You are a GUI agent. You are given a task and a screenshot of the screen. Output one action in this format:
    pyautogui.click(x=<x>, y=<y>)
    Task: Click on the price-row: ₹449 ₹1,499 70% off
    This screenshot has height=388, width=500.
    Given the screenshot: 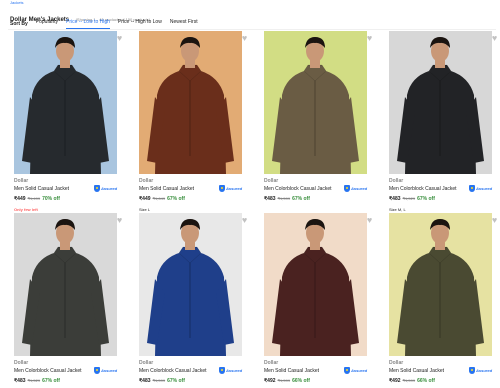 What is the action you would take?
    pyautogui.click(x=37, y=199)
    